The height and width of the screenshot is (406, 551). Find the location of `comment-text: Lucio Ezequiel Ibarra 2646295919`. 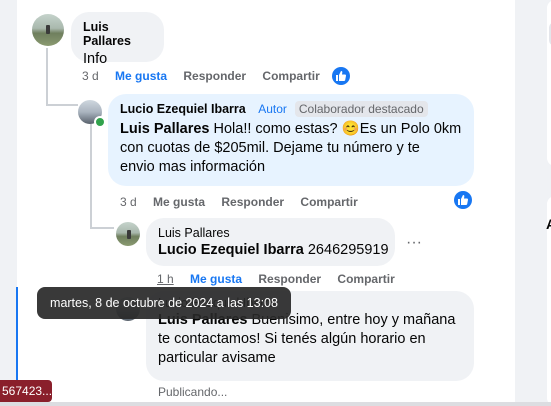

comment-text: Lucio Ezequiel Ibarra 2646295919 is located at coordinates (273, 250).